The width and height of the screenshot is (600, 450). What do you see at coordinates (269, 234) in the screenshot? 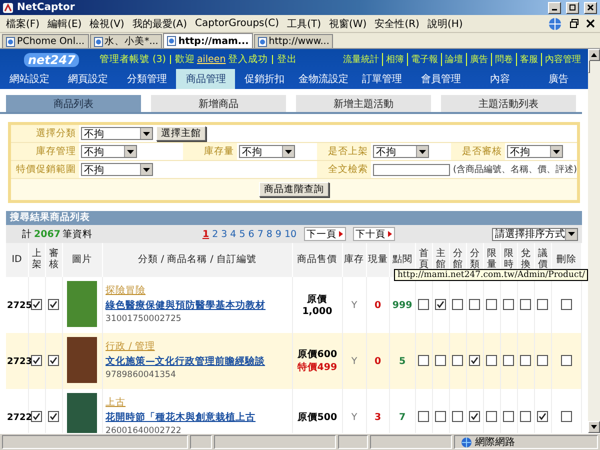
I see `page-link: 8` at bounding box center [269, 234].